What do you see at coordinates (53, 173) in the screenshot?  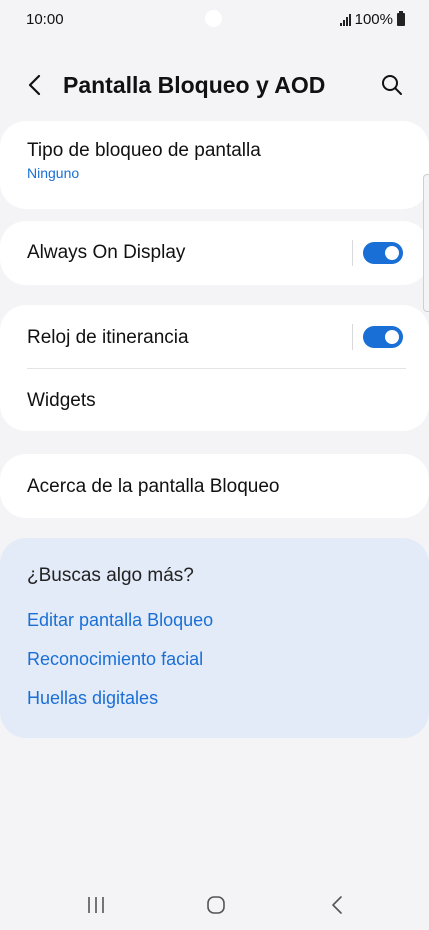 I see `lock-type-value: Ninguno` at bounding box center [53, 173].